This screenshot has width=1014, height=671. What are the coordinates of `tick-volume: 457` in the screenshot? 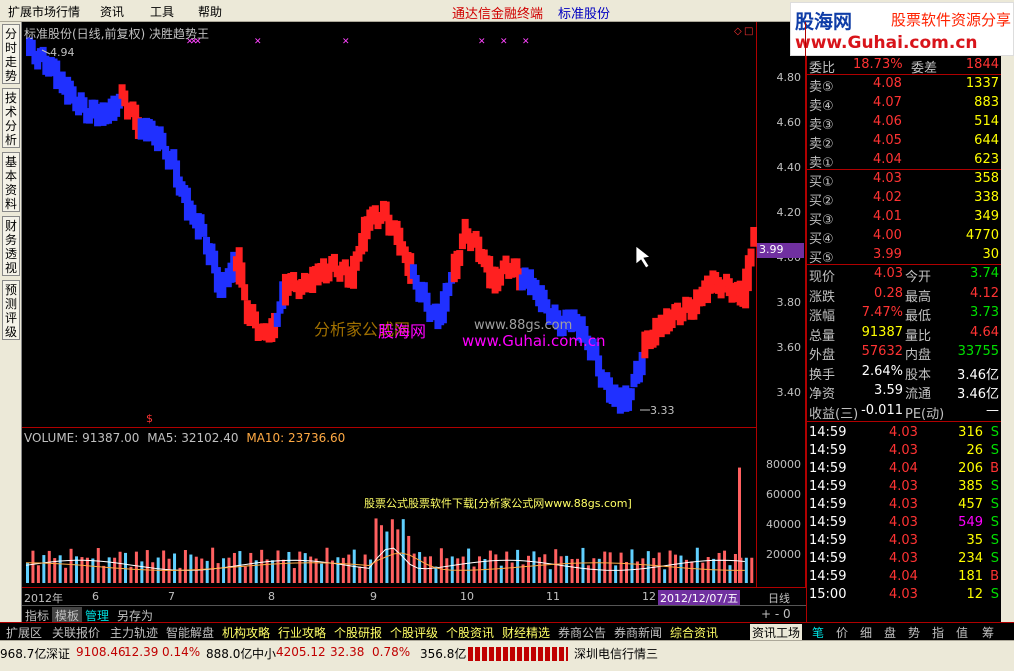 It's located at (970, 504).